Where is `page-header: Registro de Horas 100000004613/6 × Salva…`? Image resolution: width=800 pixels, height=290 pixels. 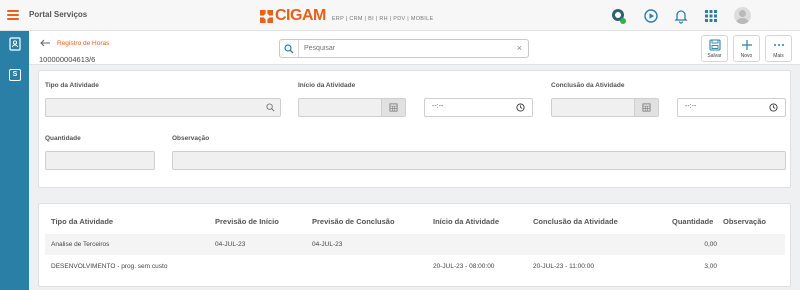
page-header: Registro de Horas 100000004613/6 × Salva… is located at coordinates (414, 48).